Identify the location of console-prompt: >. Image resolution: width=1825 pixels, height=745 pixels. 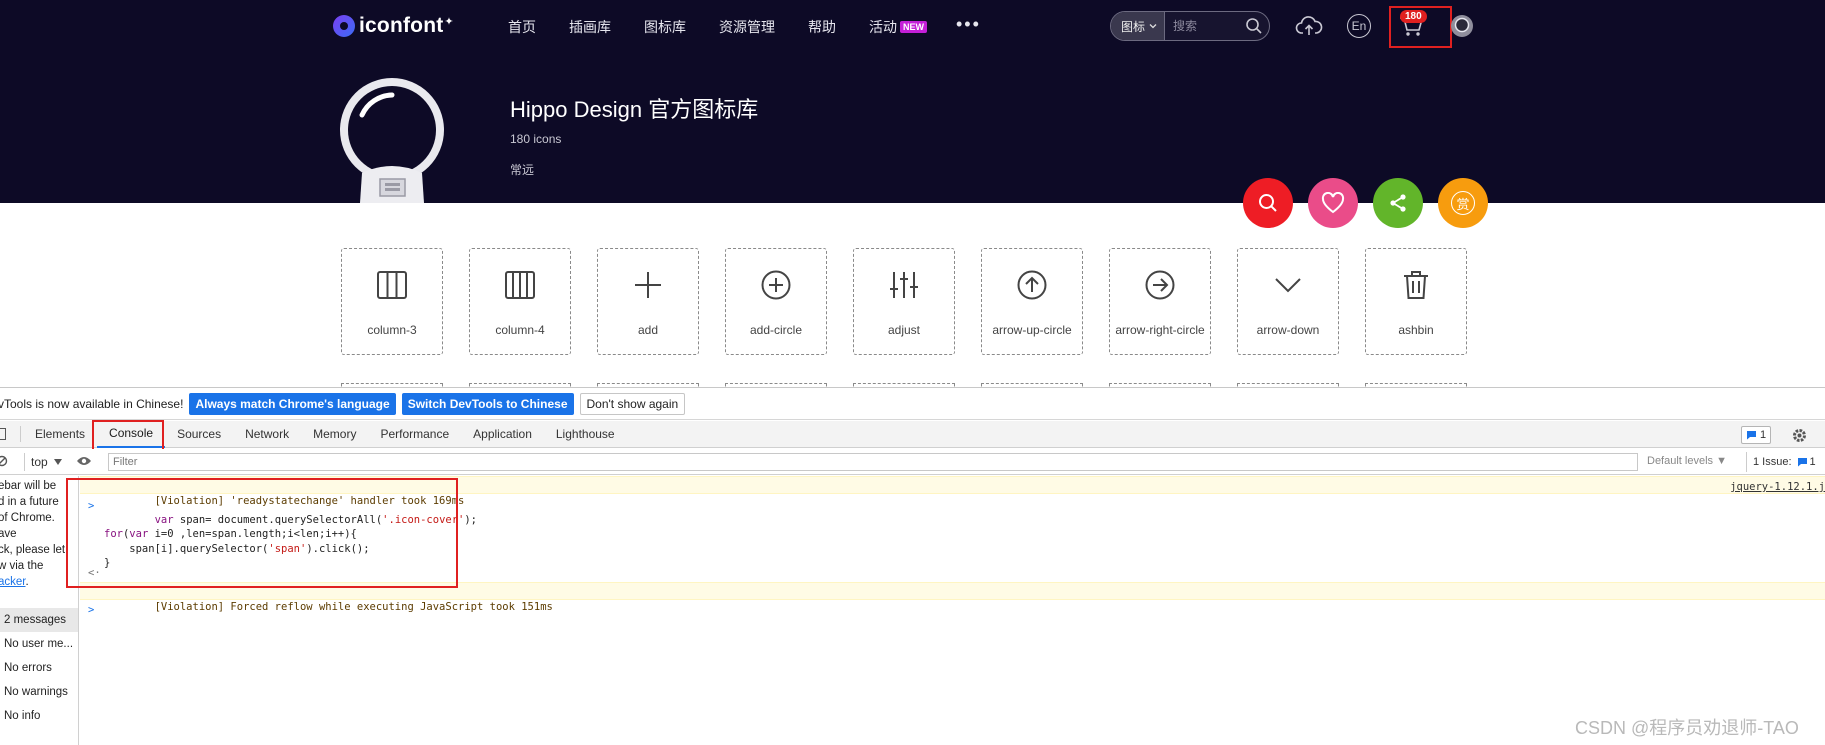
(952, 610).